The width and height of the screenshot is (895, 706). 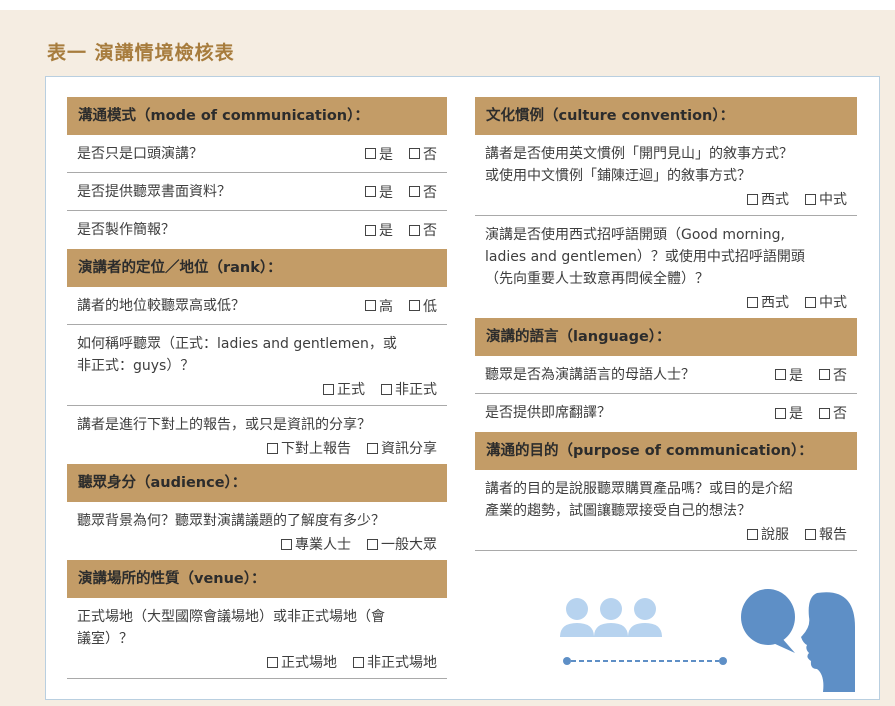 I want to click on question-row: 正式場地（大型國際會議場地）或非正式場地（會 議室）？ 正式場地 非正式場地, so click(x=257, y=638).